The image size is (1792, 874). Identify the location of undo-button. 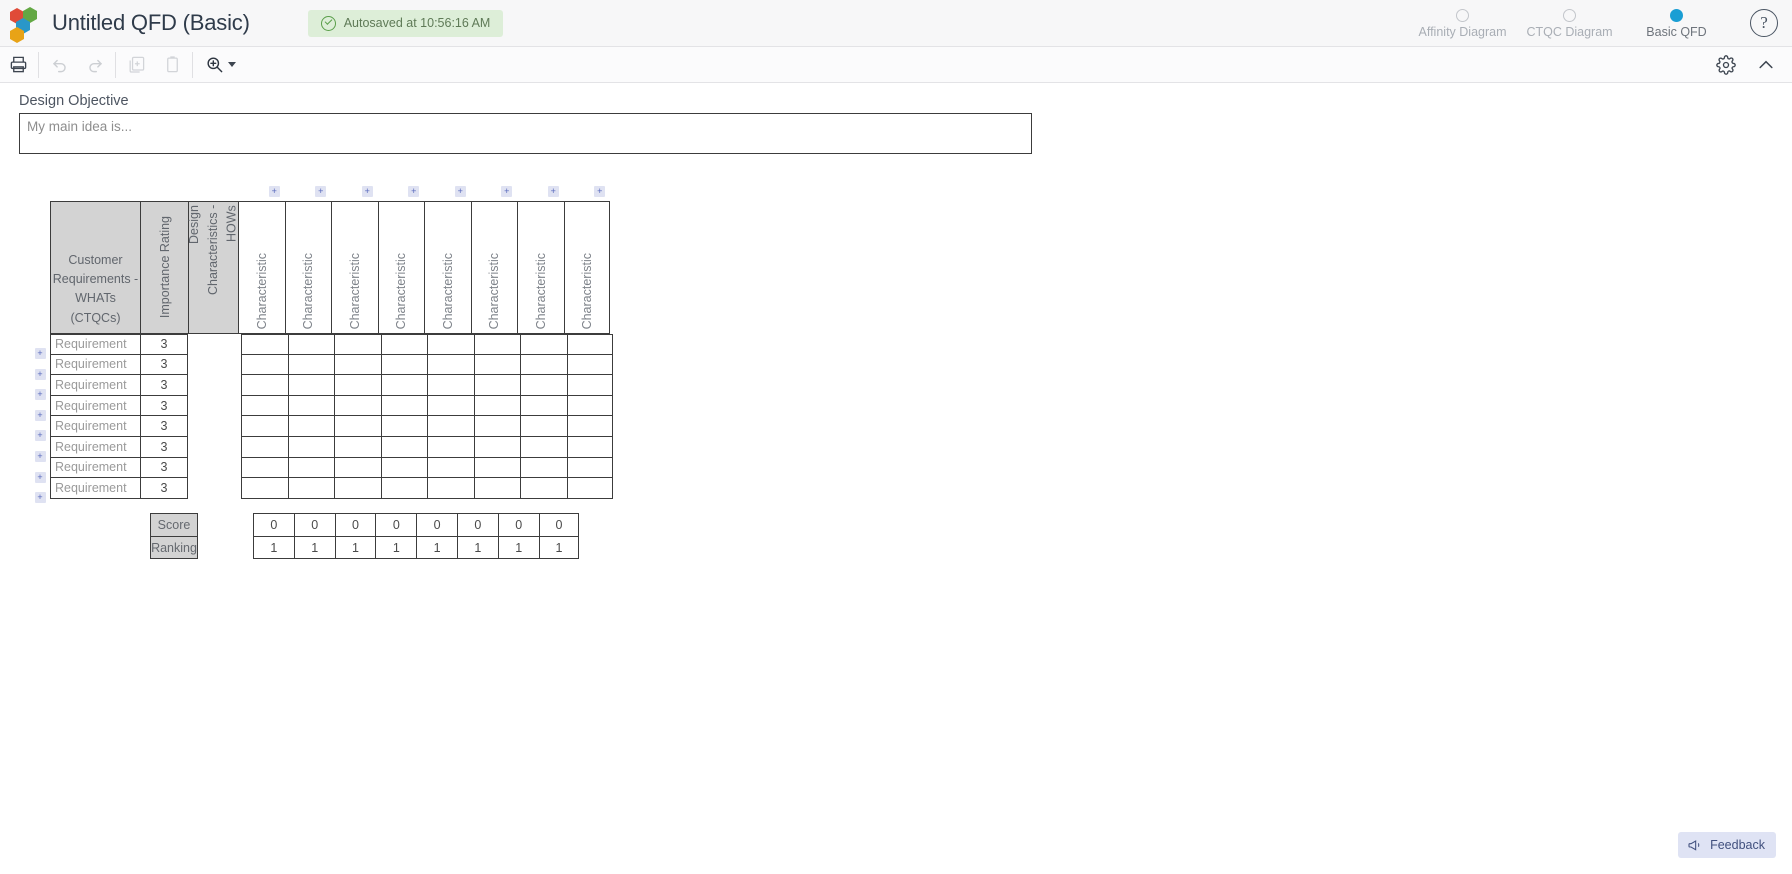
(59, 65).